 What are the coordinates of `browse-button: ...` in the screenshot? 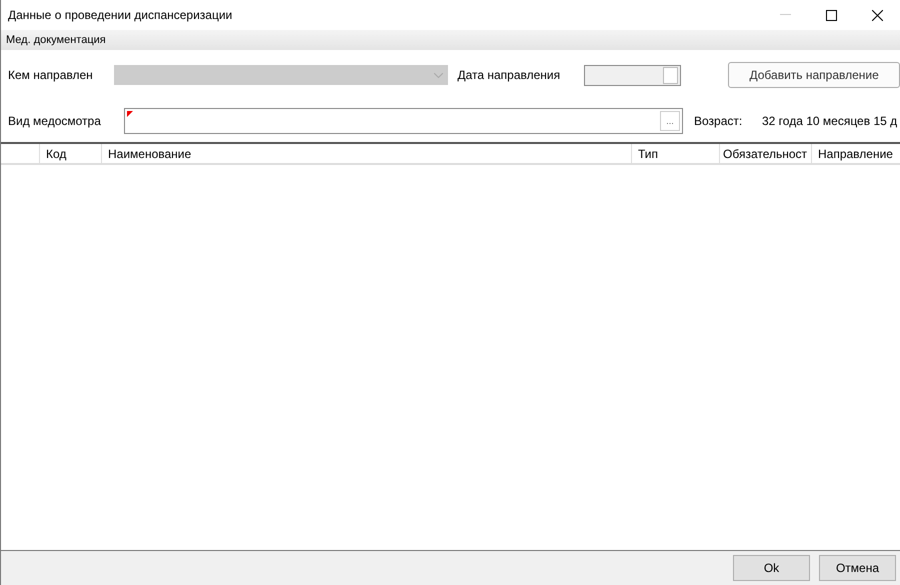 It's located at (670, 121).